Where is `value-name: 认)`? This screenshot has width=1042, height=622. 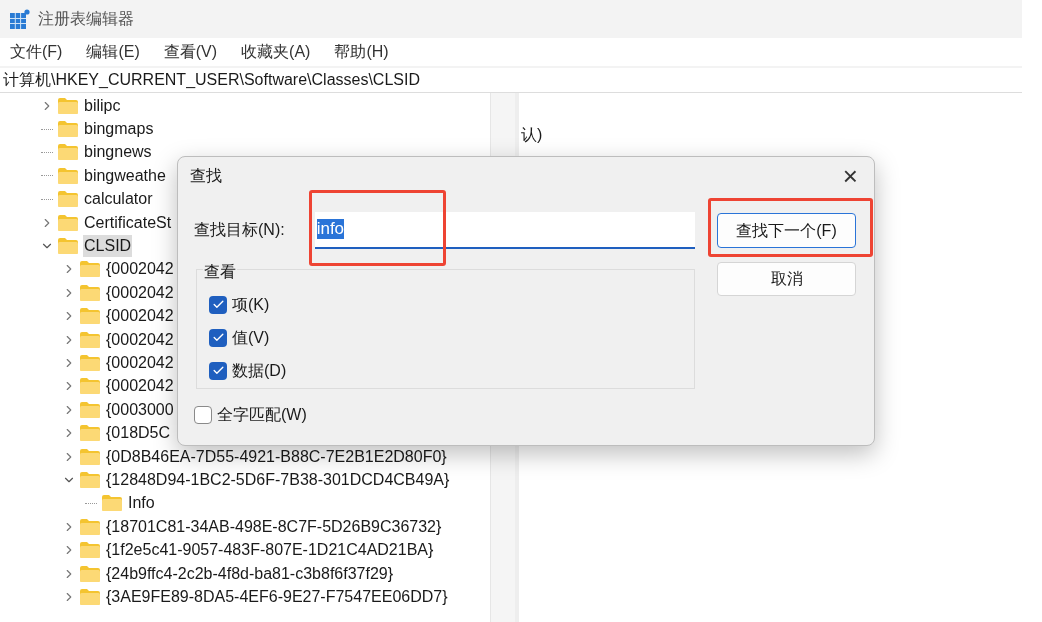
value-name: 认) is located at coordinates (532, 134).